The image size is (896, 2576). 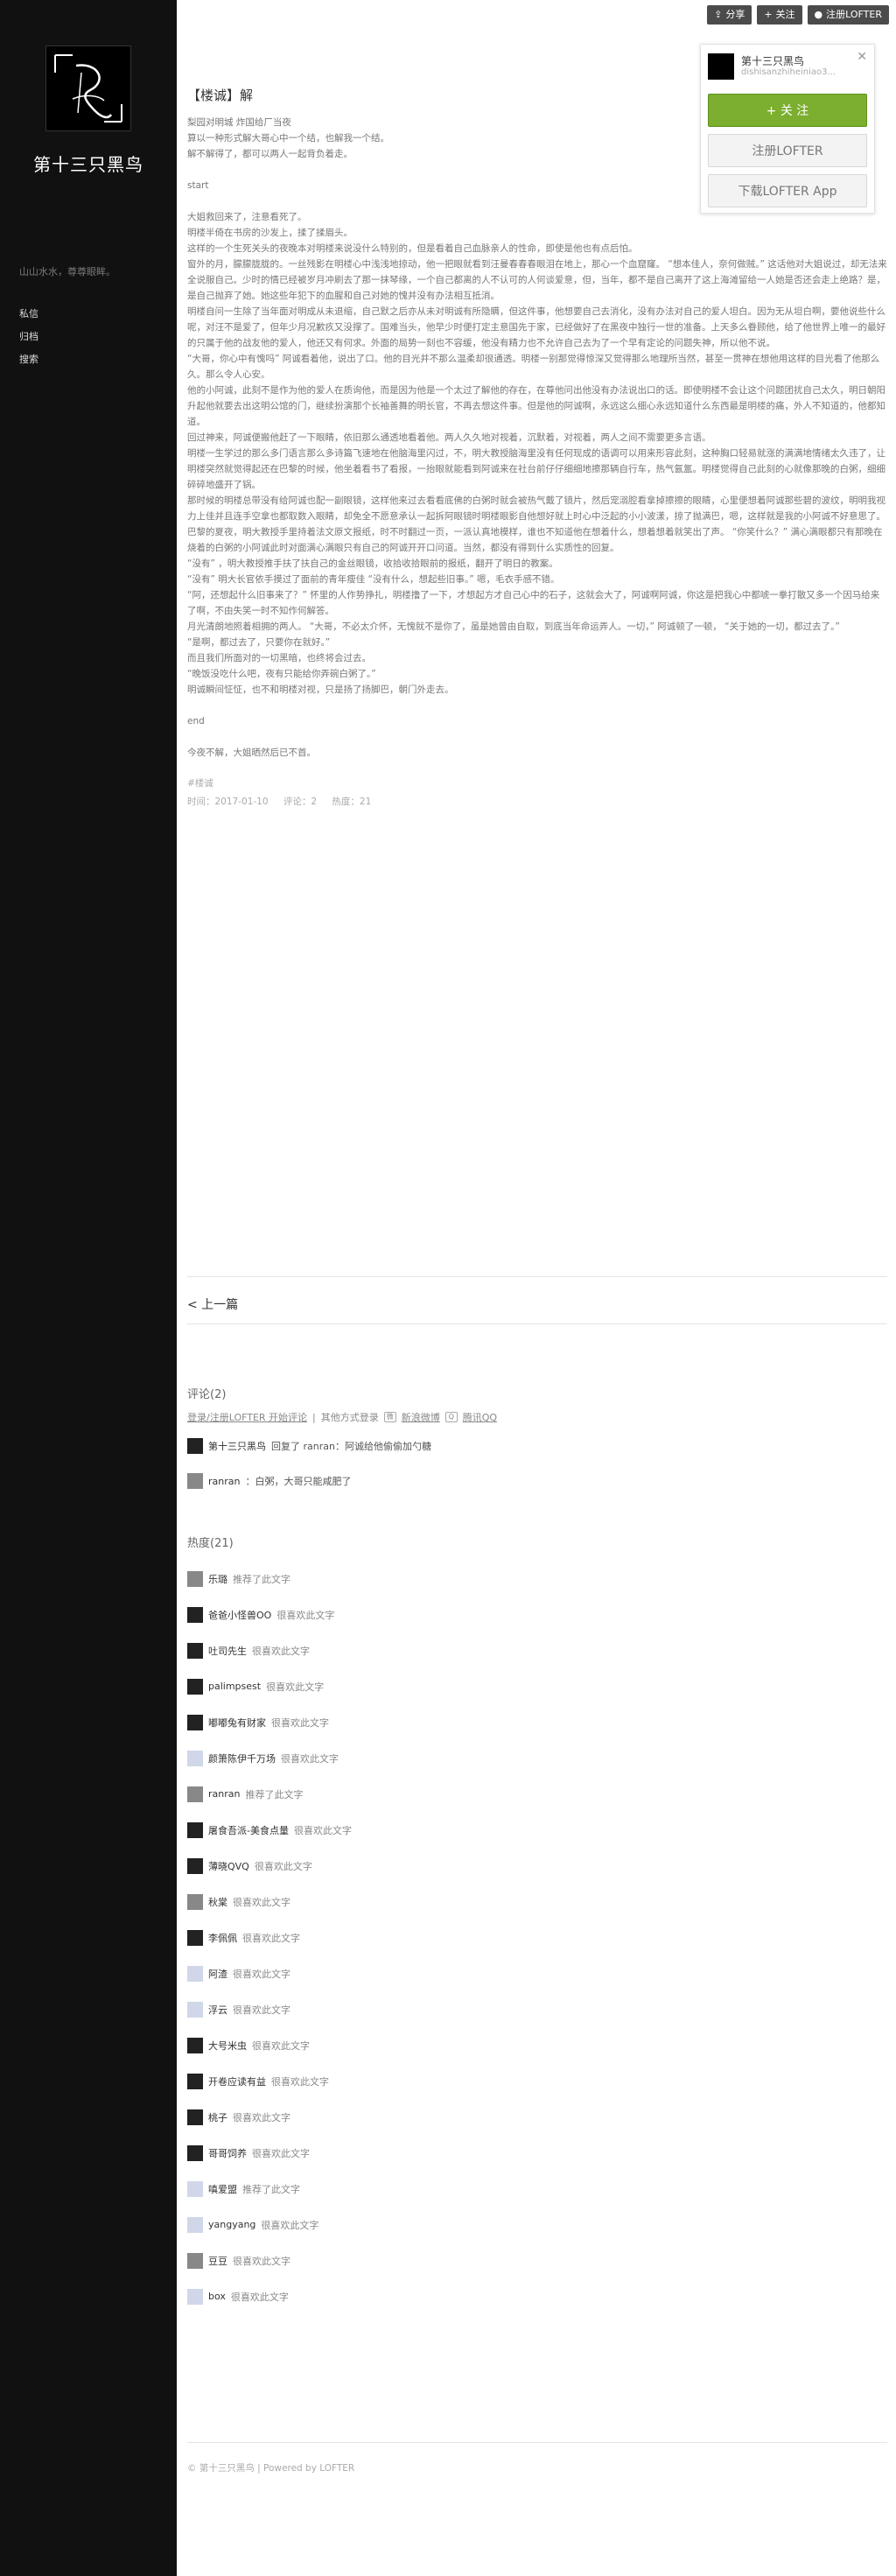 What do you see at coordinates (218, 2117) in the screenshot?
I see `hot-user: 桃子` at bounding box center [218, 2117].